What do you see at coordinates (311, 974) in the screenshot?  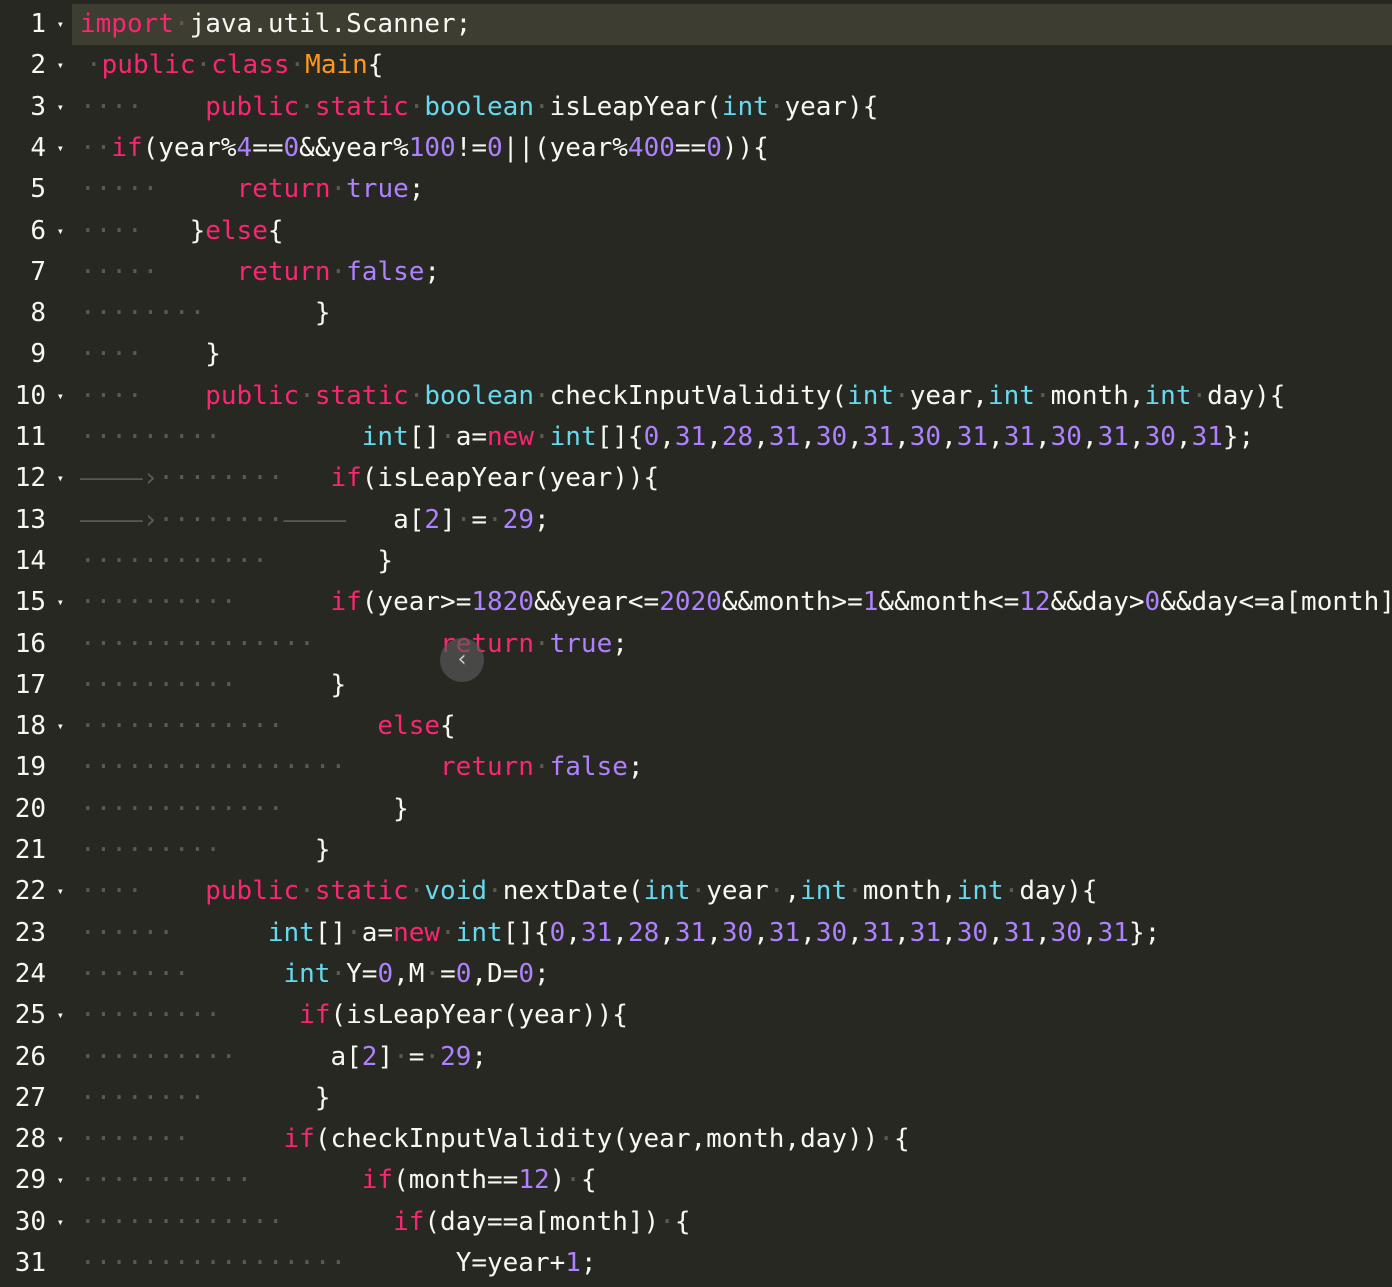 I see `code-text: ······· int·Y=0,M·=0,D=0;` at bounding box center [311, 974].